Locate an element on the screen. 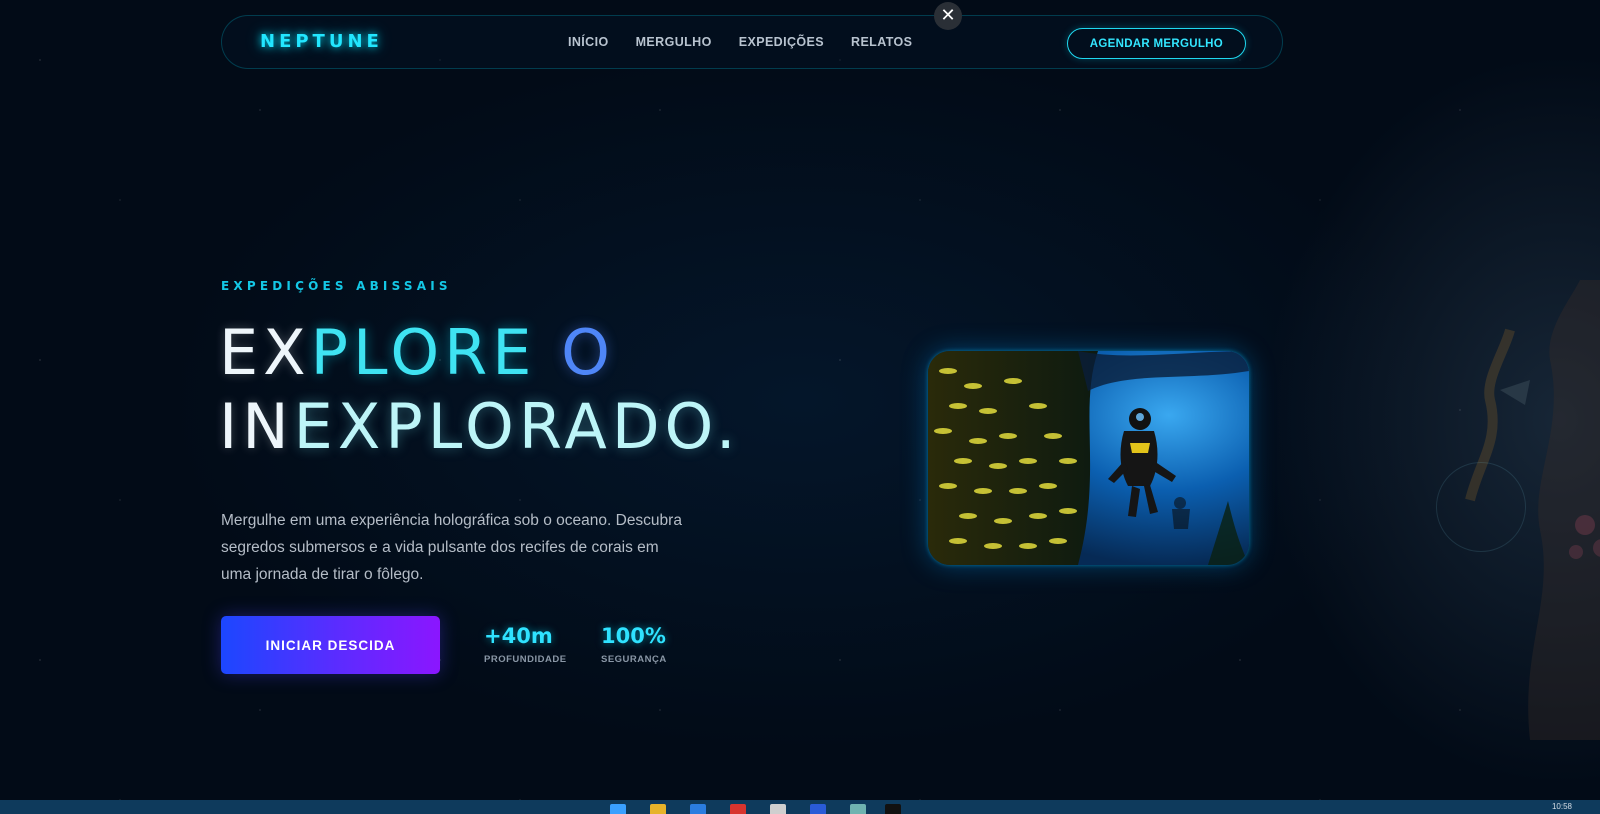  clock: 10:58 is located at coordinates (1561, 806).